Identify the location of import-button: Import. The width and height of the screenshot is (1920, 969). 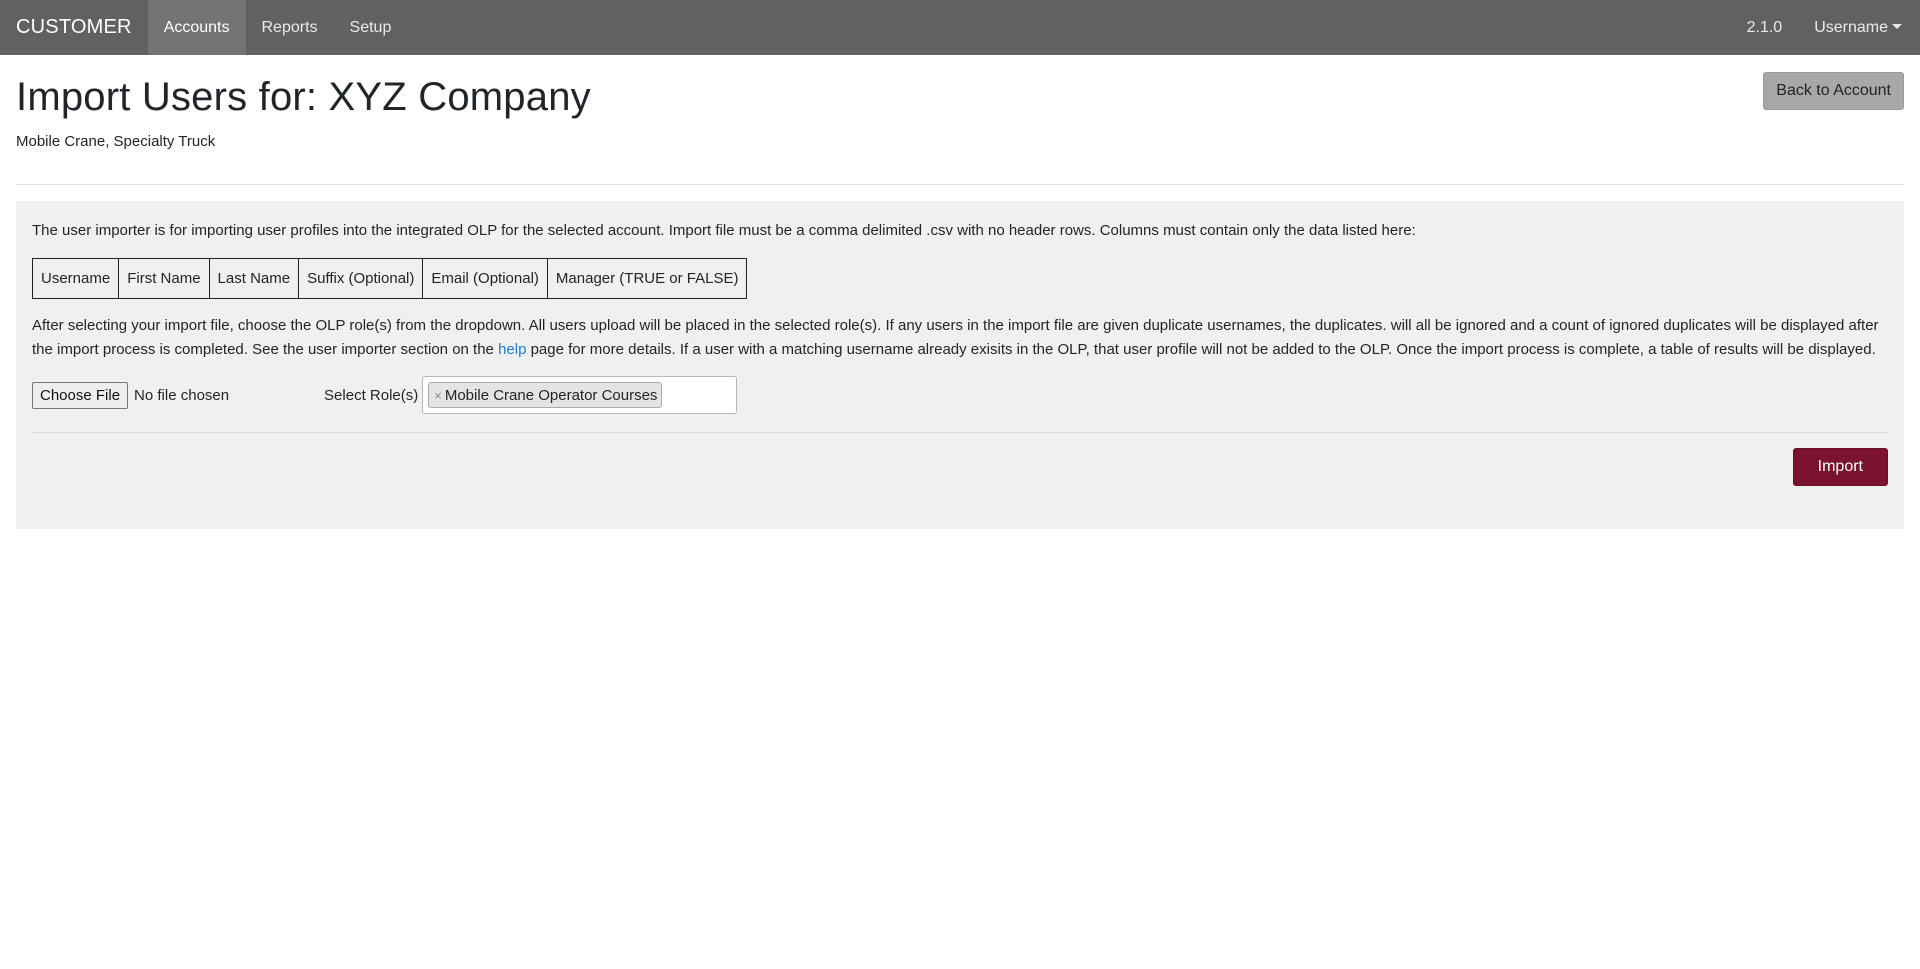
(1840, 467).